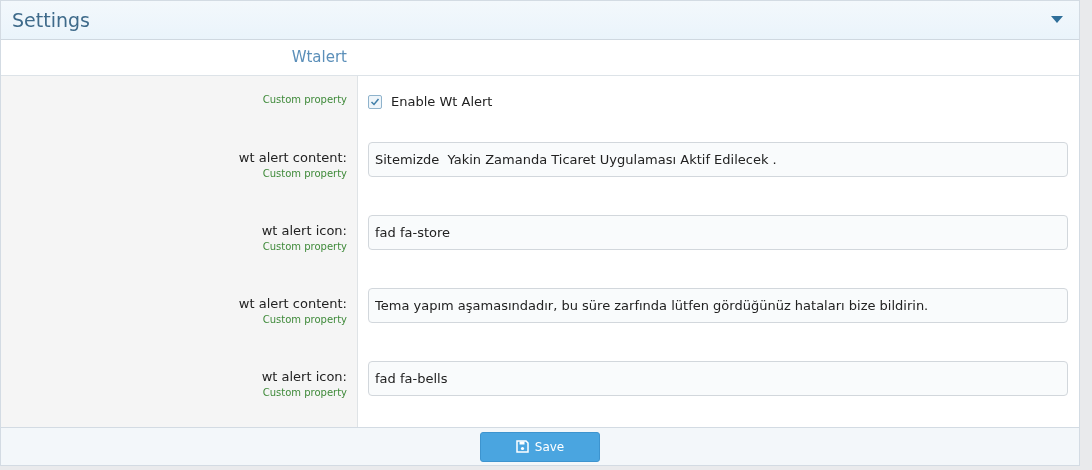  What do you see at coordinates (51, 20) in the screenshot?
I see `panel-title: Settings` at bounding box center [51, 20].